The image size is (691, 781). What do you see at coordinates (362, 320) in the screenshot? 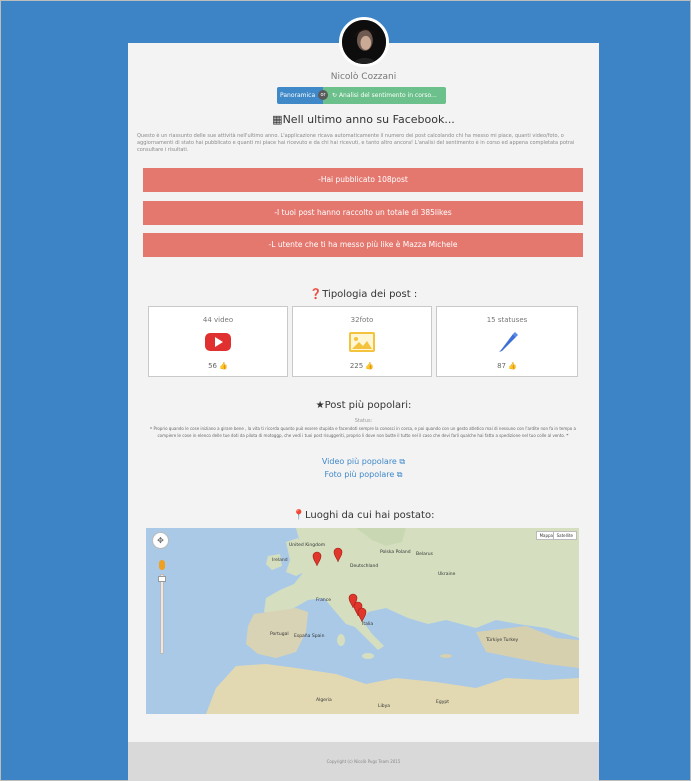
I see `type-photo-label: 32foto` at bounding box center [362, 320].